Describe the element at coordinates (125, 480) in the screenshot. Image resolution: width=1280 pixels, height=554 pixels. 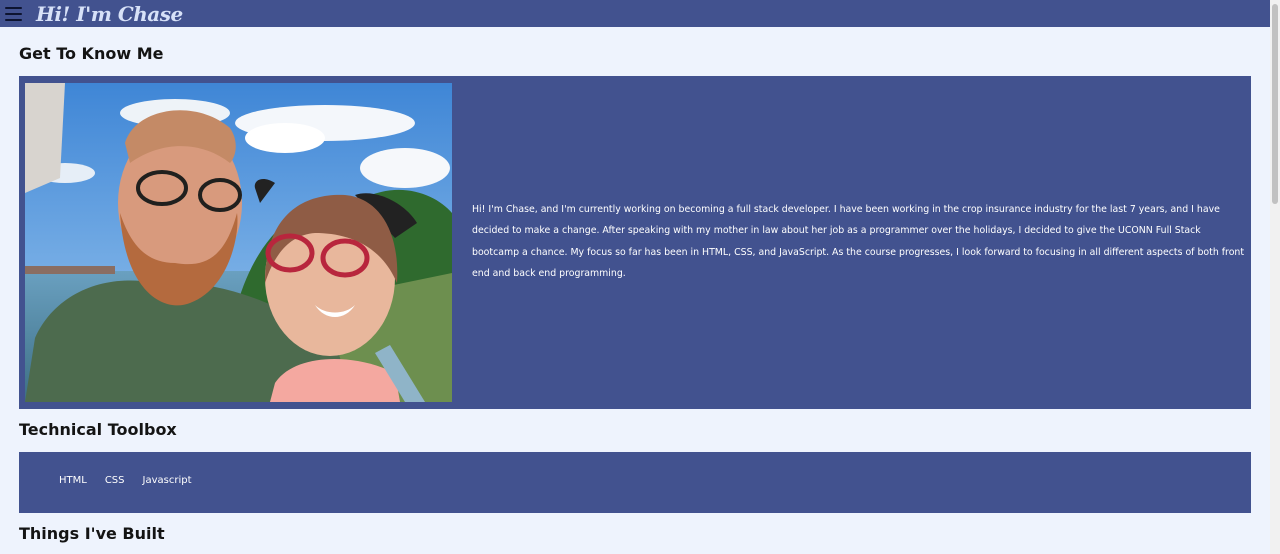
I see `tool-list: HTML CSS Javascript` at that location.